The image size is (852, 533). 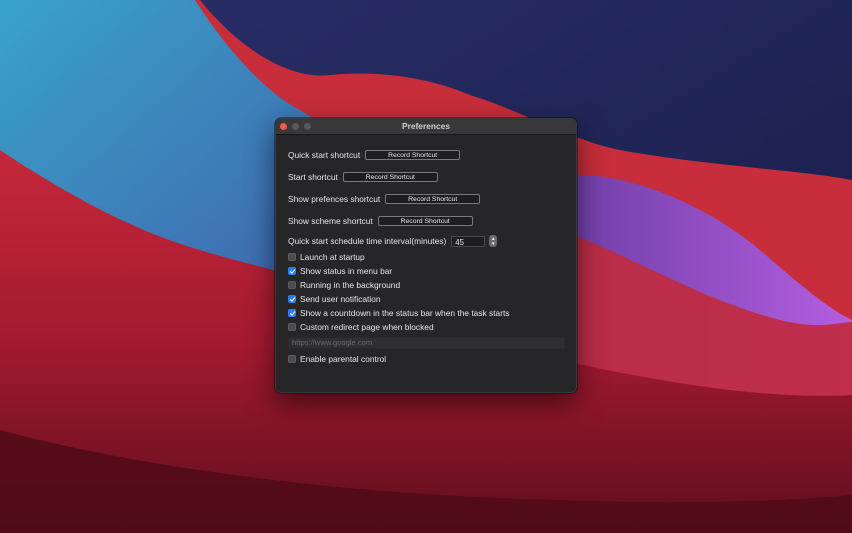 What do you see at coordinates (292, 359) in the screenshot?
I see `parental-control-checkbox` at bounding box center [292, 359].